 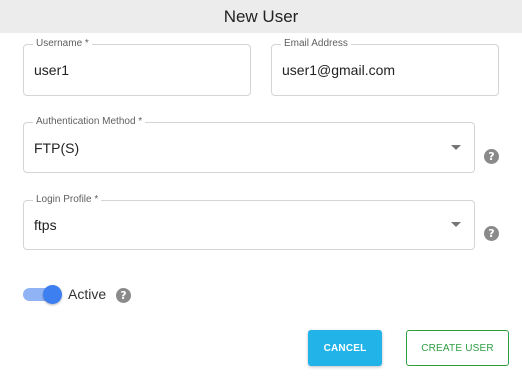 I want to click on dialog-title: New User, so click(x=261, y=16).